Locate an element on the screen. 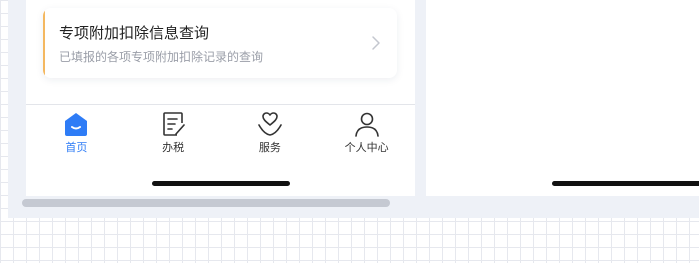  tab-tax-label: 办税 is located at coordinates (173, 147).